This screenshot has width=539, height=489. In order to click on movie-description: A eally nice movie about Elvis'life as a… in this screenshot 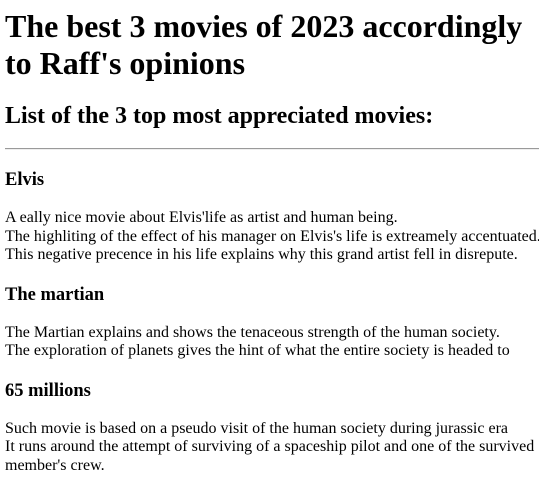, I will do `click(272, 237)`.